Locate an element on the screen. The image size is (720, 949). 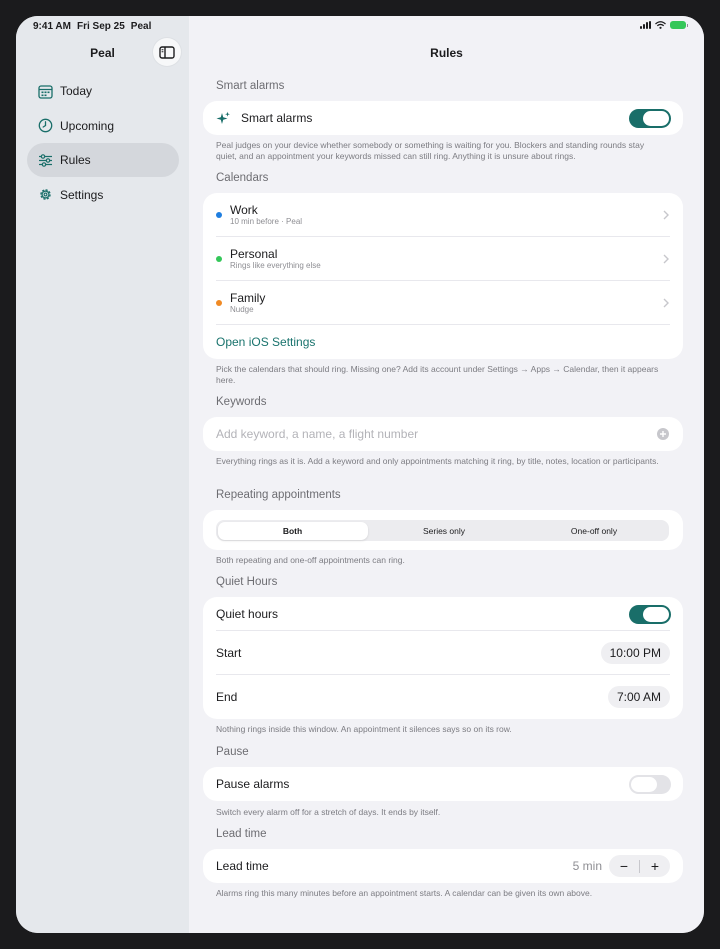
calendar-icon is located at coordinates (45, 91).